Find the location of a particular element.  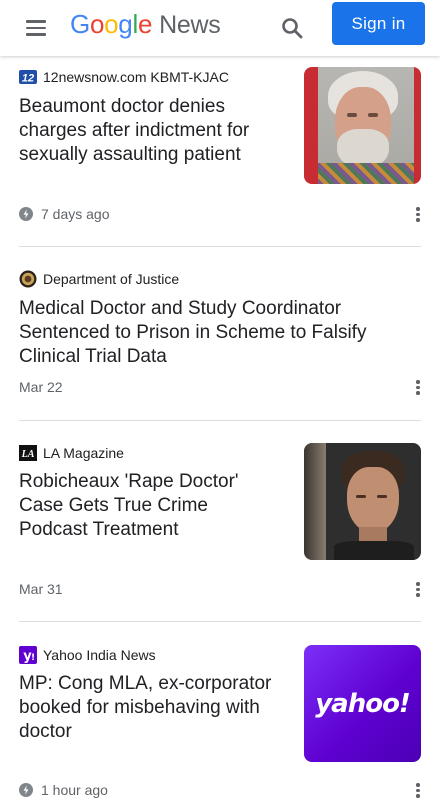

top-app-bar: Google News Sign in is located at coordinates (220, 28).